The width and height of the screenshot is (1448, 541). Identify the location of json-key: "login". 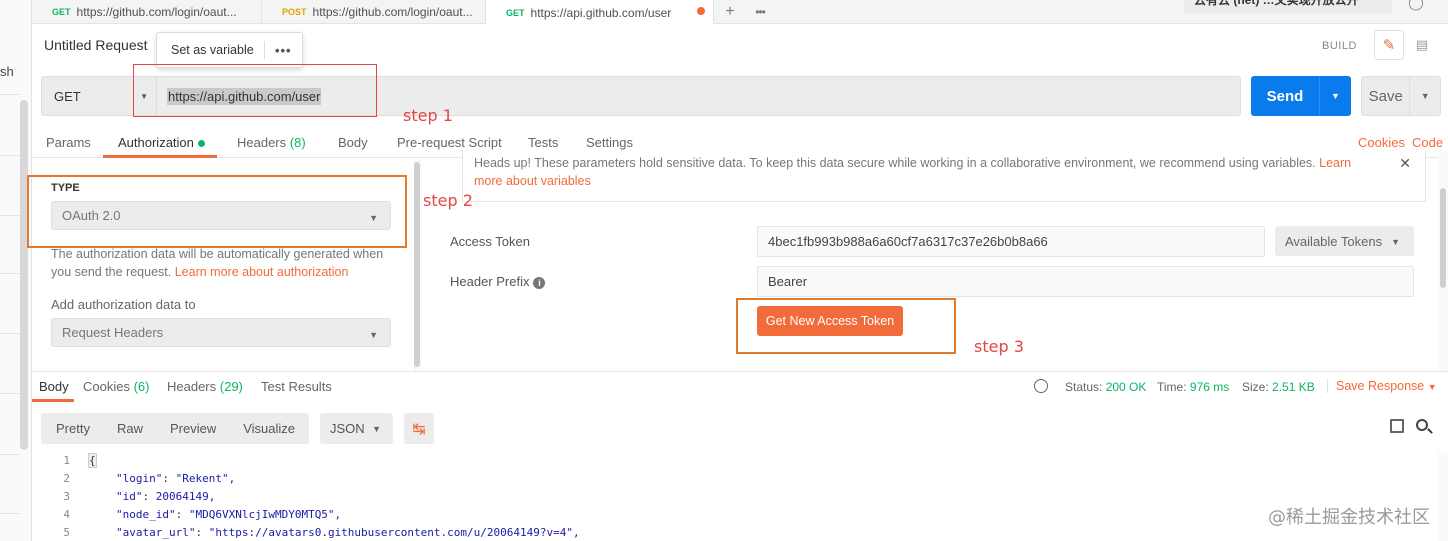
(139, 478).